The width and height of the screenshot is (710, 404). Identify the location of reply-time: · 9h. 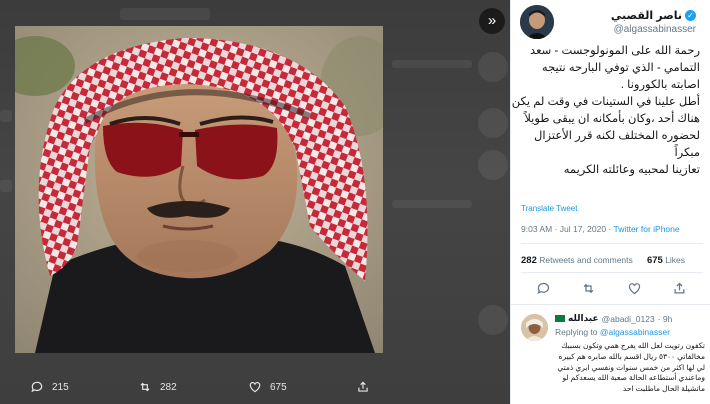
(665, 319).